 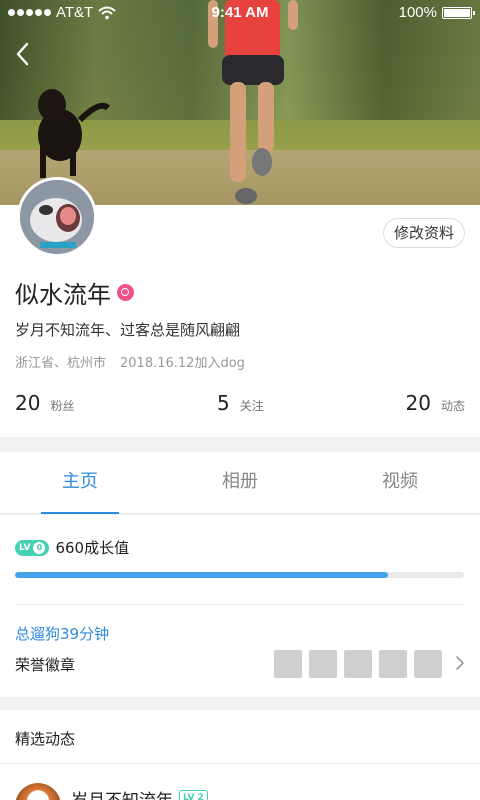 What do you see at coordinates (400, 483) in the screenshot?
I see `tab-video: 视频` at bounding box center [400, 483].